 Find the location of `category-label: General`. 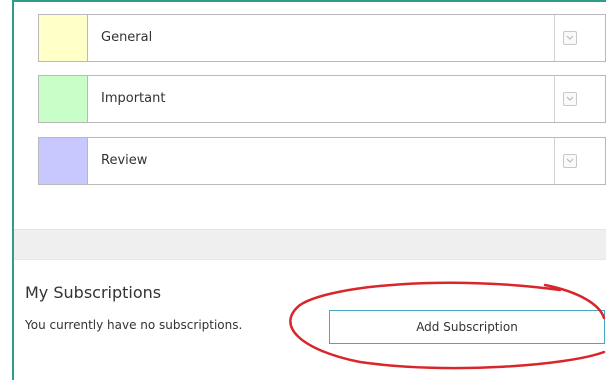

category-label: General is located at coordinates (127, 37).